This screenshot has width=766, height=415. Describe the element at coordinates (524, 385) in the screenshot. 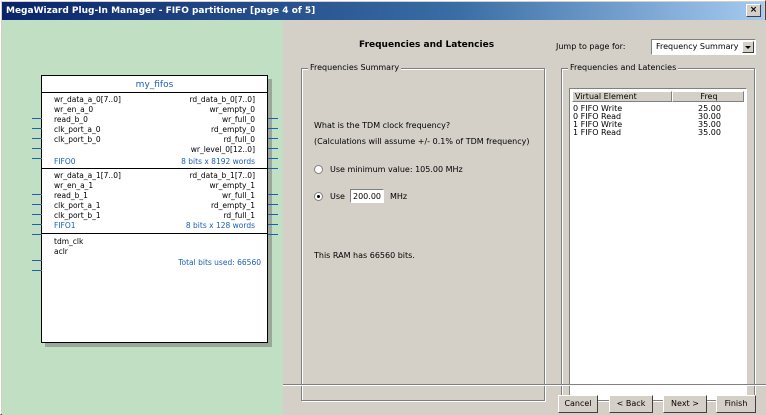

I see `button-separator` at that location.